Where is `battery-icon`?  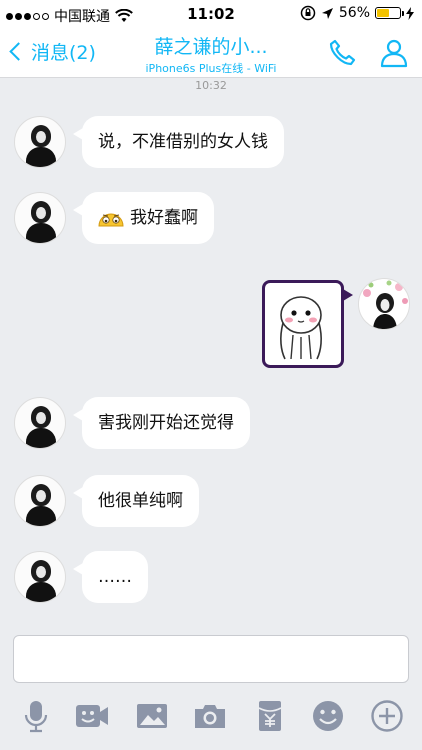
battery-icon is located at coordinates (389, 13).